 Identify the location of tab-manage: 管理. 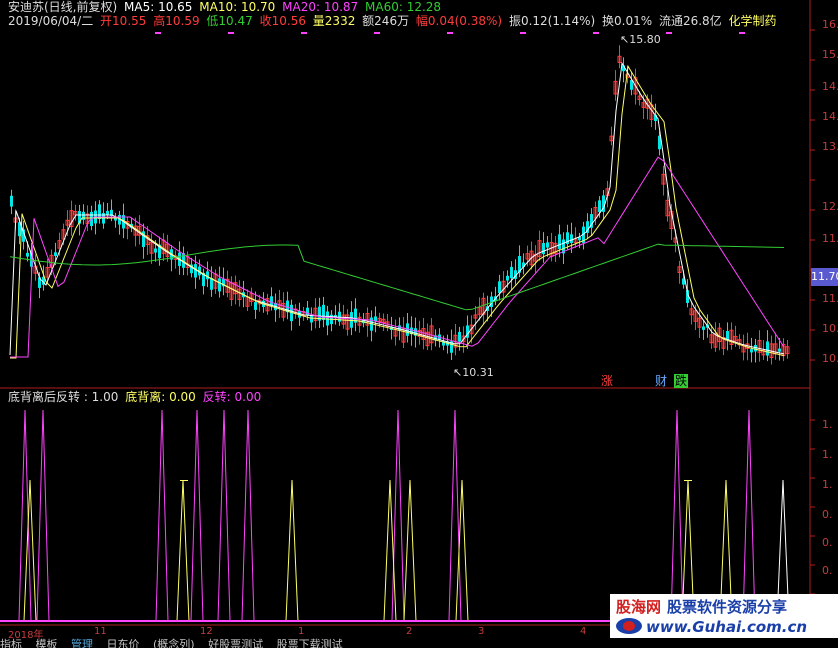
(82, 643).